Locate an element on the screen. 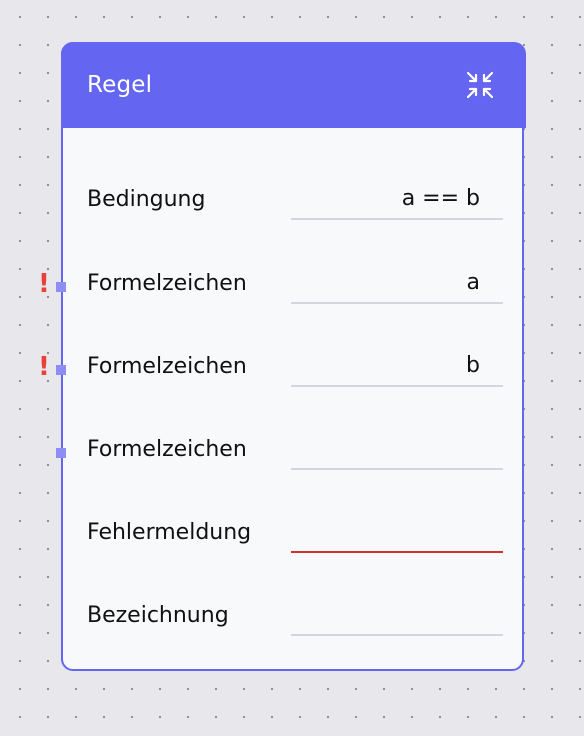 The image size is (584, 736). field-formelzeichen-3: Formelzeichen is located at coordinates (289, 455).